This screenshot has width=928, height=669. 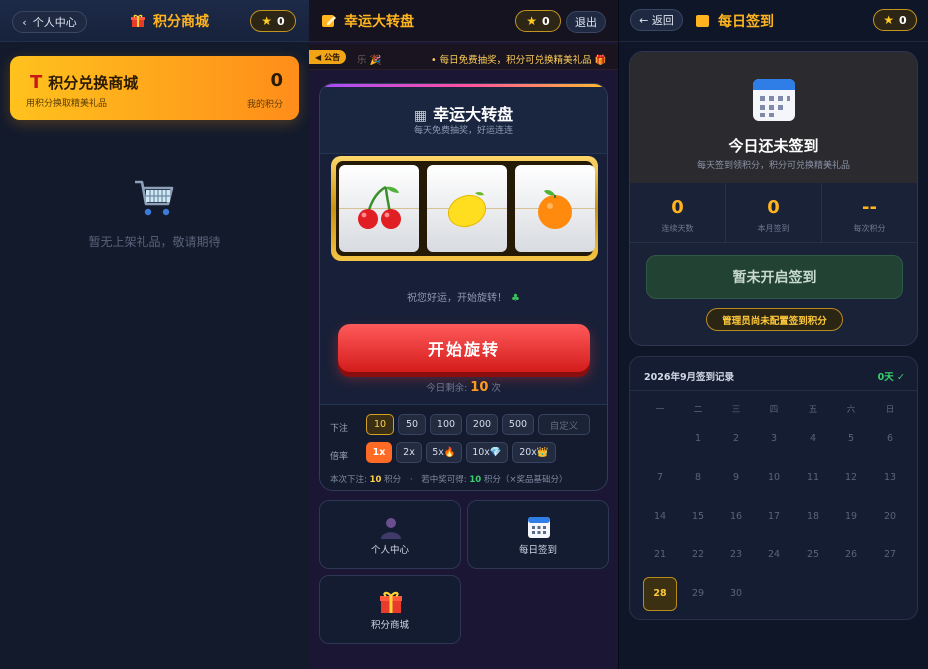 I want to click on announcement-prev-text: 乐 🎉, so click(x=369, y=60).